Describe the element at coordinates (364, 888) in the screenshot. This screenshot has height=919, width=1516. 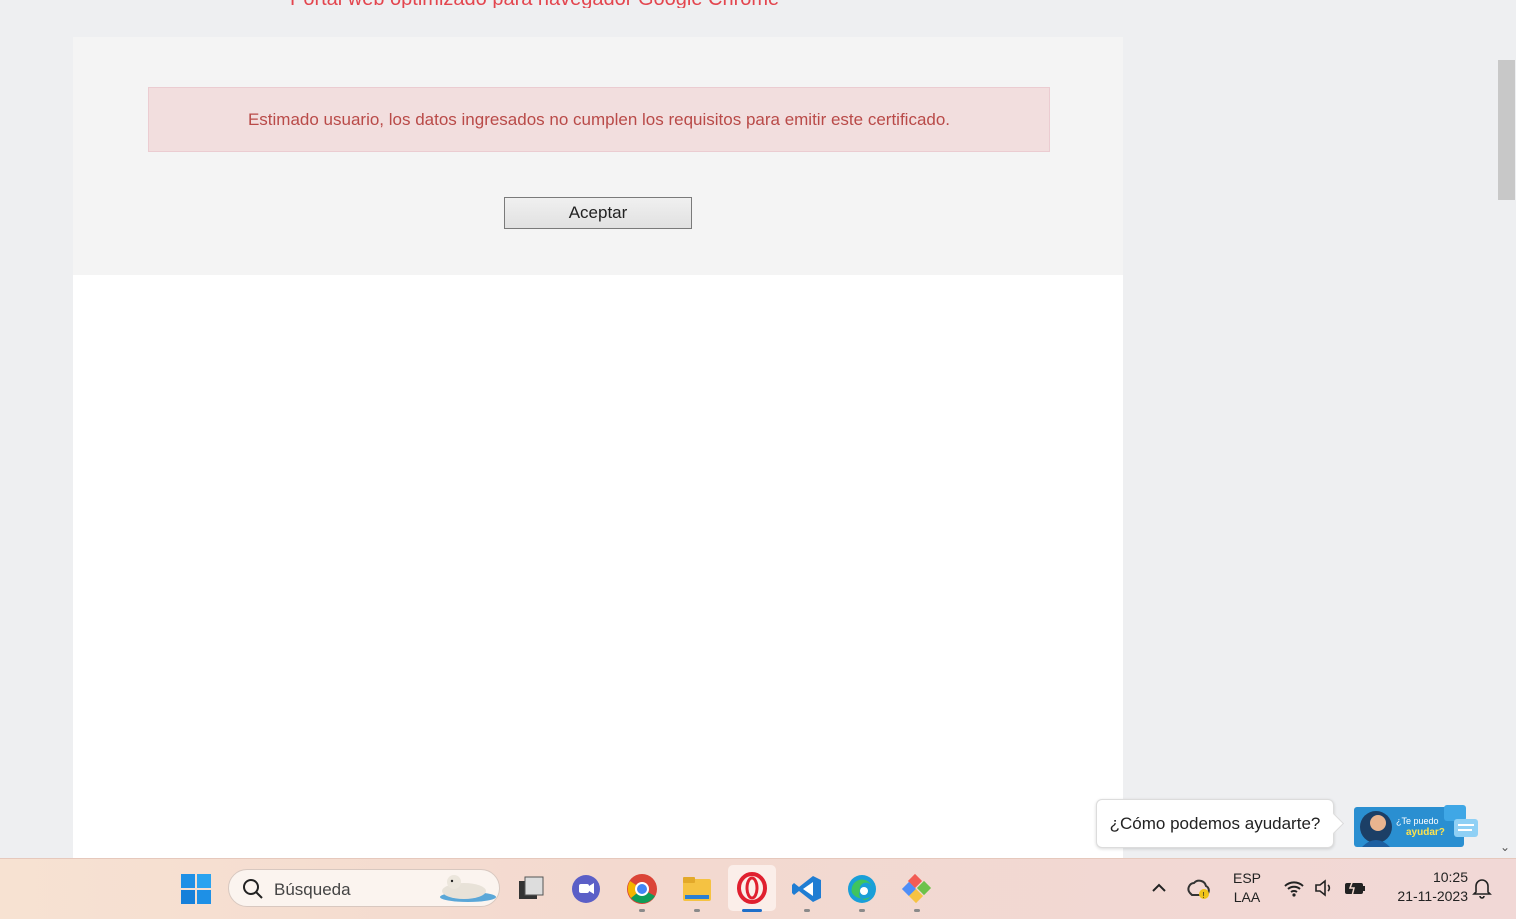
I see `taskbar-search-input: Búsqueda` at that location.